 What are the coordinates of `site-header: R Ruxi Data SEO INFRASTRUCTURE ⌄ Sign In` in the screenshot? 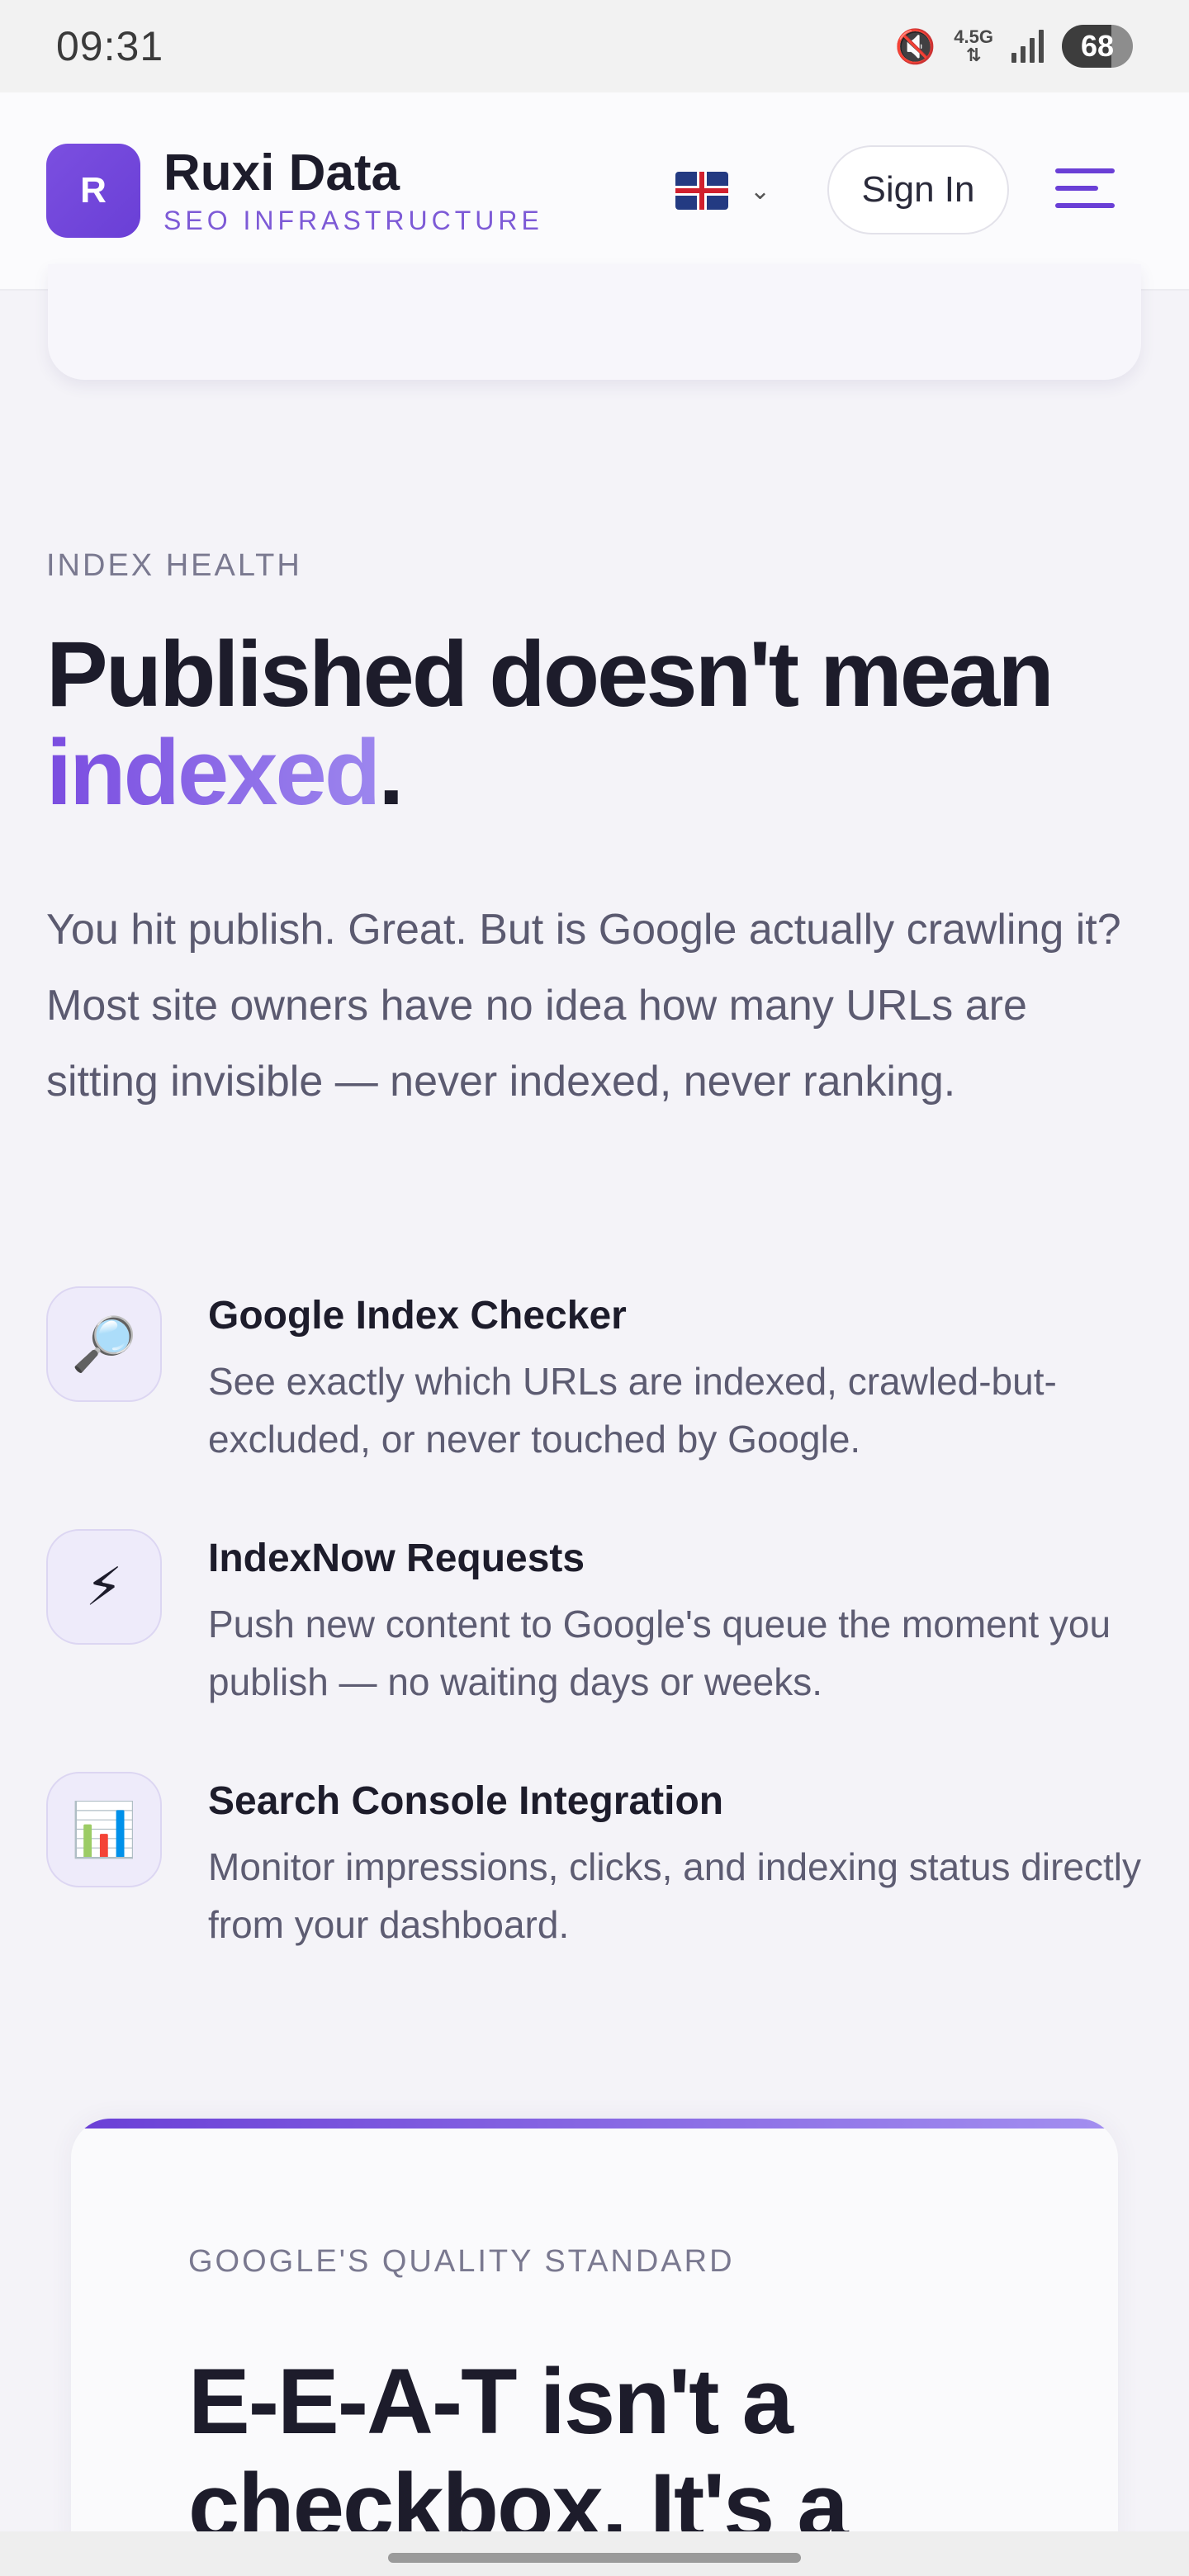 It's located at (594, 191).